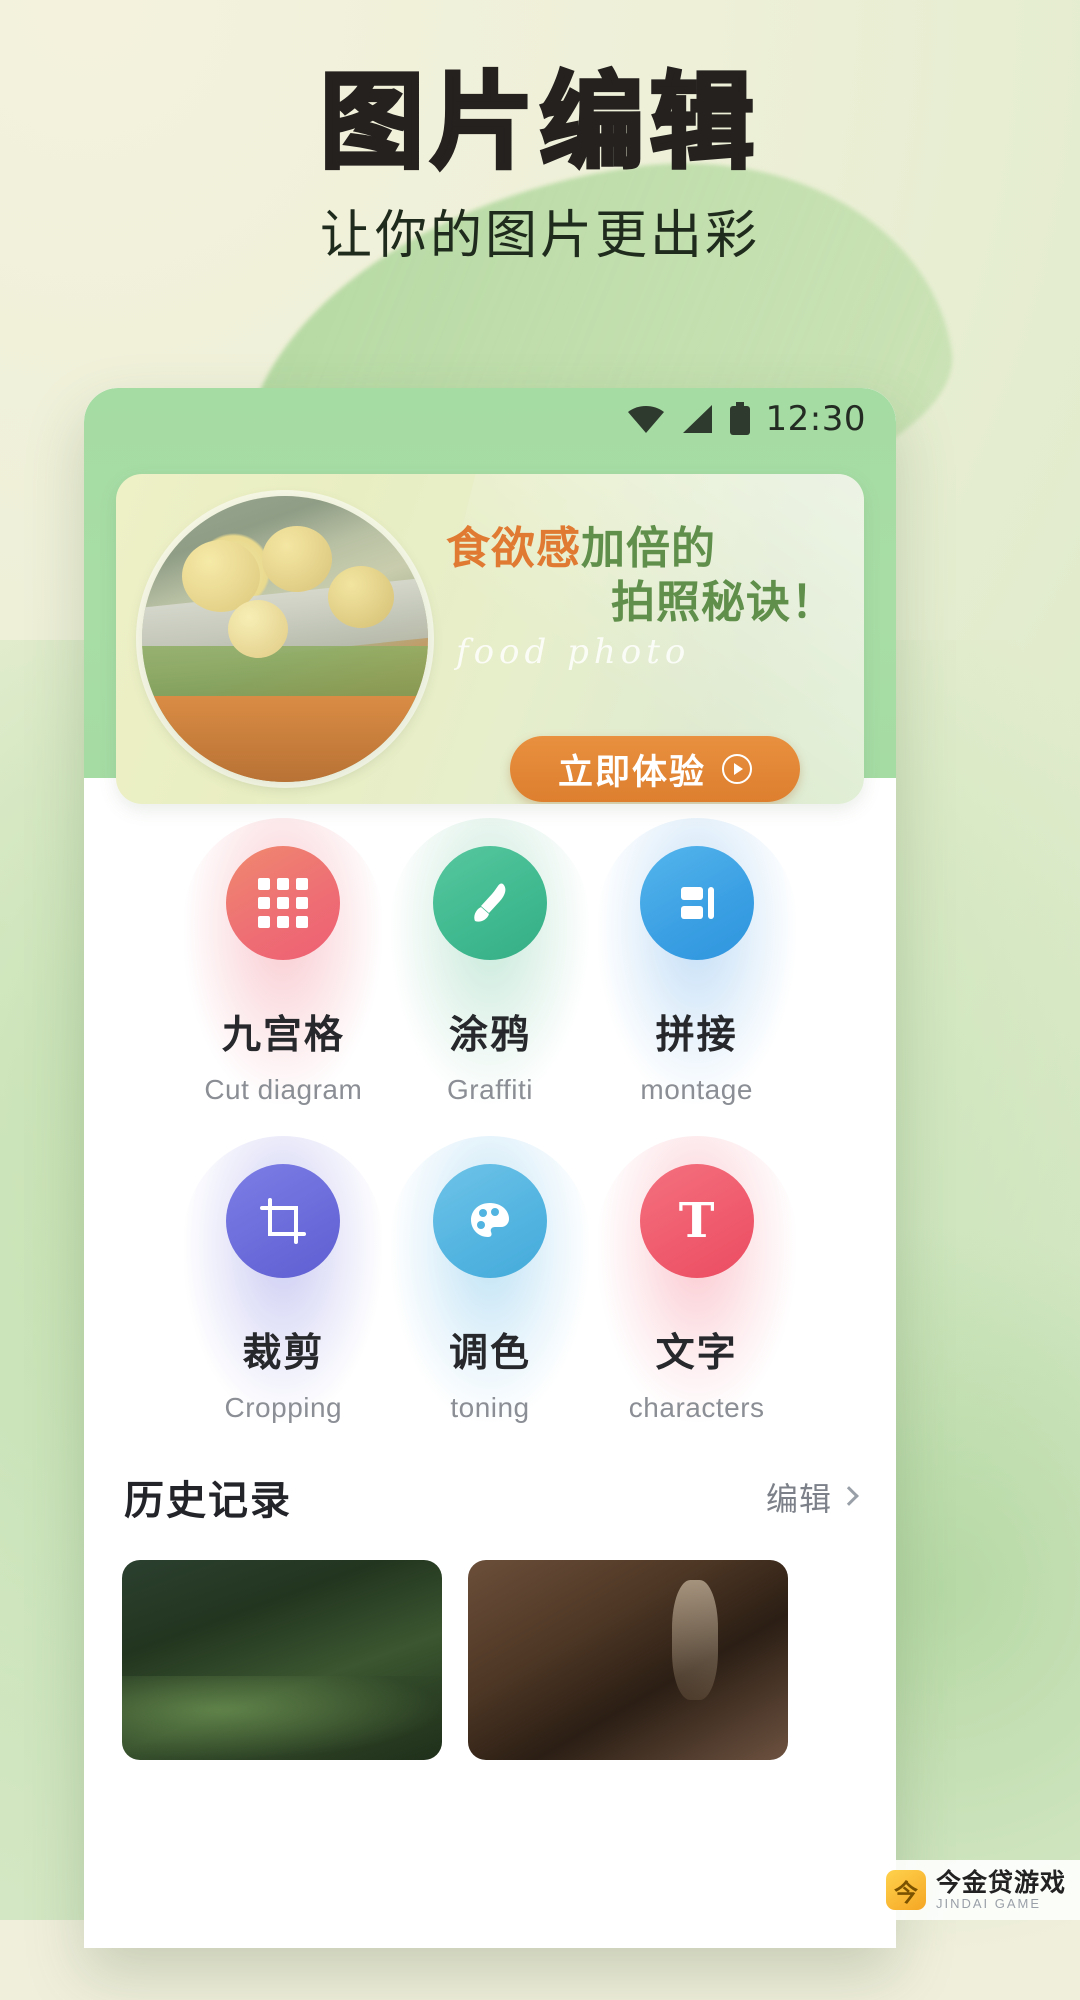 The image size is (1080, 2000). I want to click on banner-text-block: 食欲感加倍的 拍照秘诀！ food photo, so click(646, 597).